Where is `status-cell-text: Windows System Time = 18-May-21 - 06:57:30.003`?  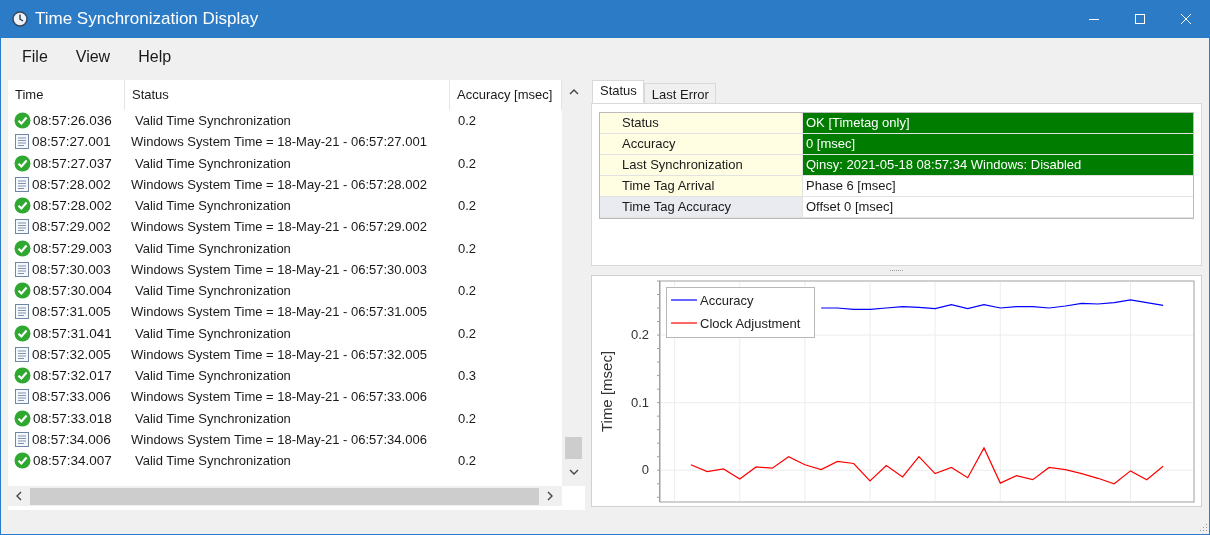 status-cell-text: Windows System Time = 18-May-21 - 06:57:30.003 is located at coordinates (279, 269).